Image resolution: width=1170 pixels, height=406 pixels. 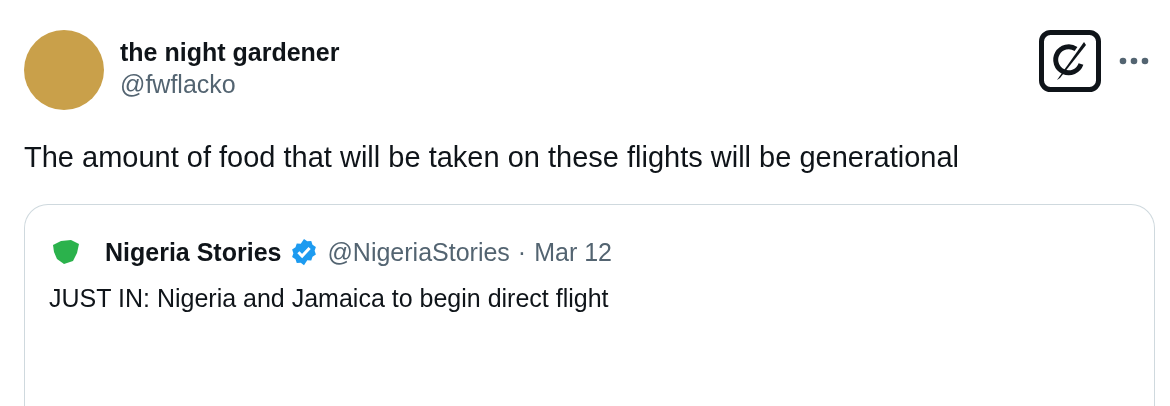 I want to click on author-name: the night gardener, so click(x=571, y=52).